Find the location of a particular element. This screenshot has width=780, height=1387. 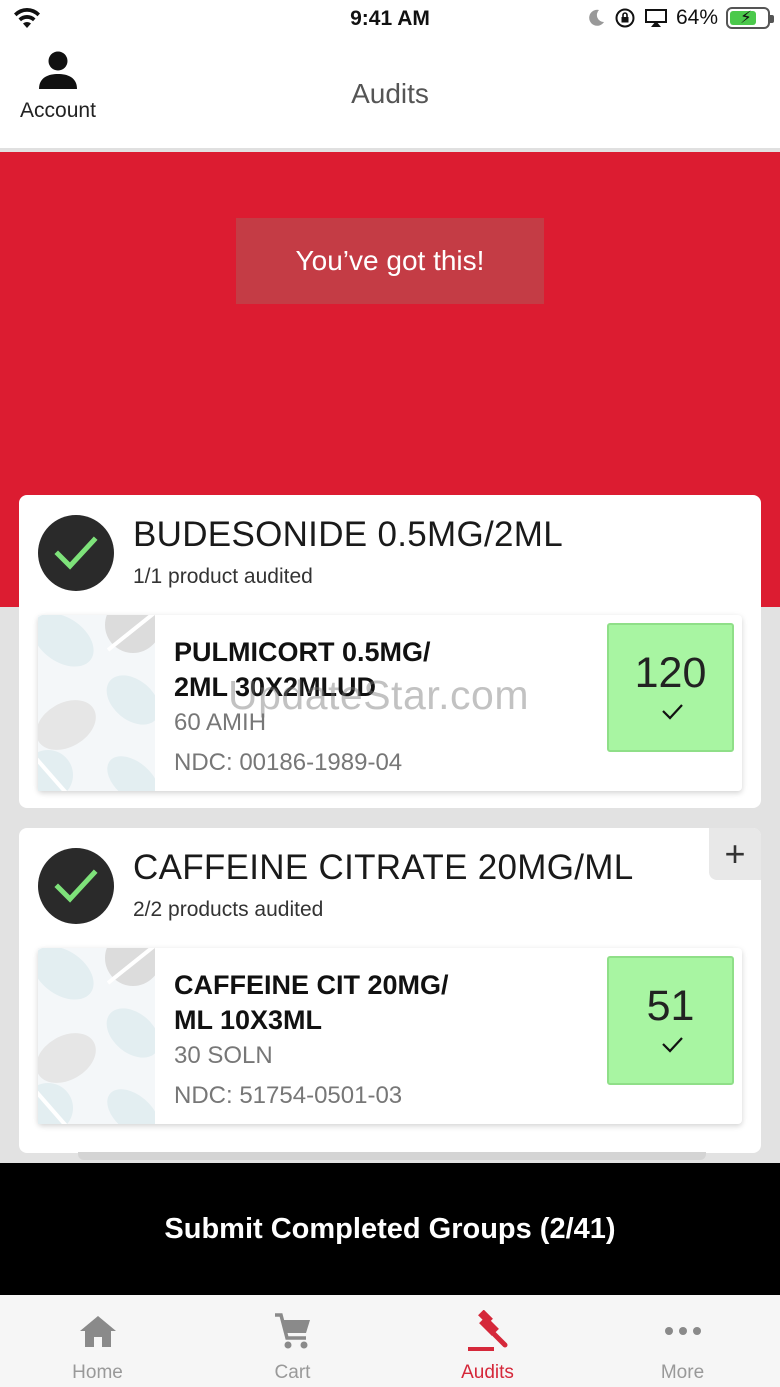

quantity-box: 120 is located at coordinates (670, 687).